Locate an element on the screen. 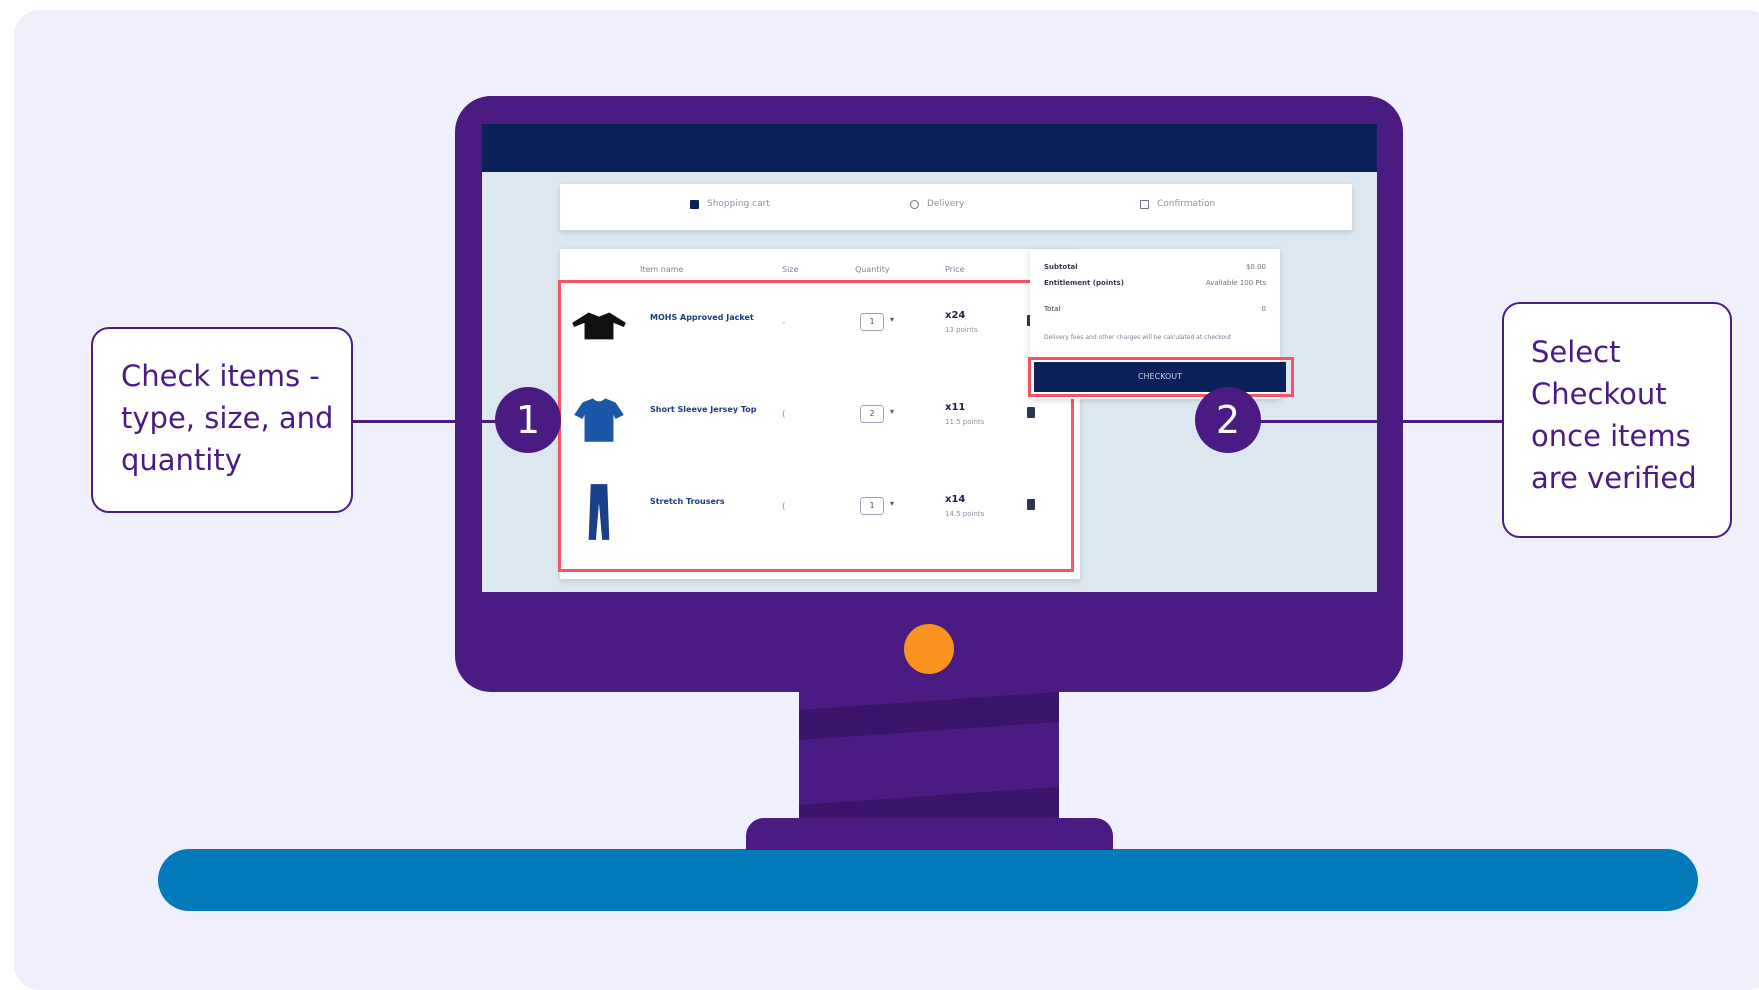  power-button-icon is located at coordinates (929, 649).